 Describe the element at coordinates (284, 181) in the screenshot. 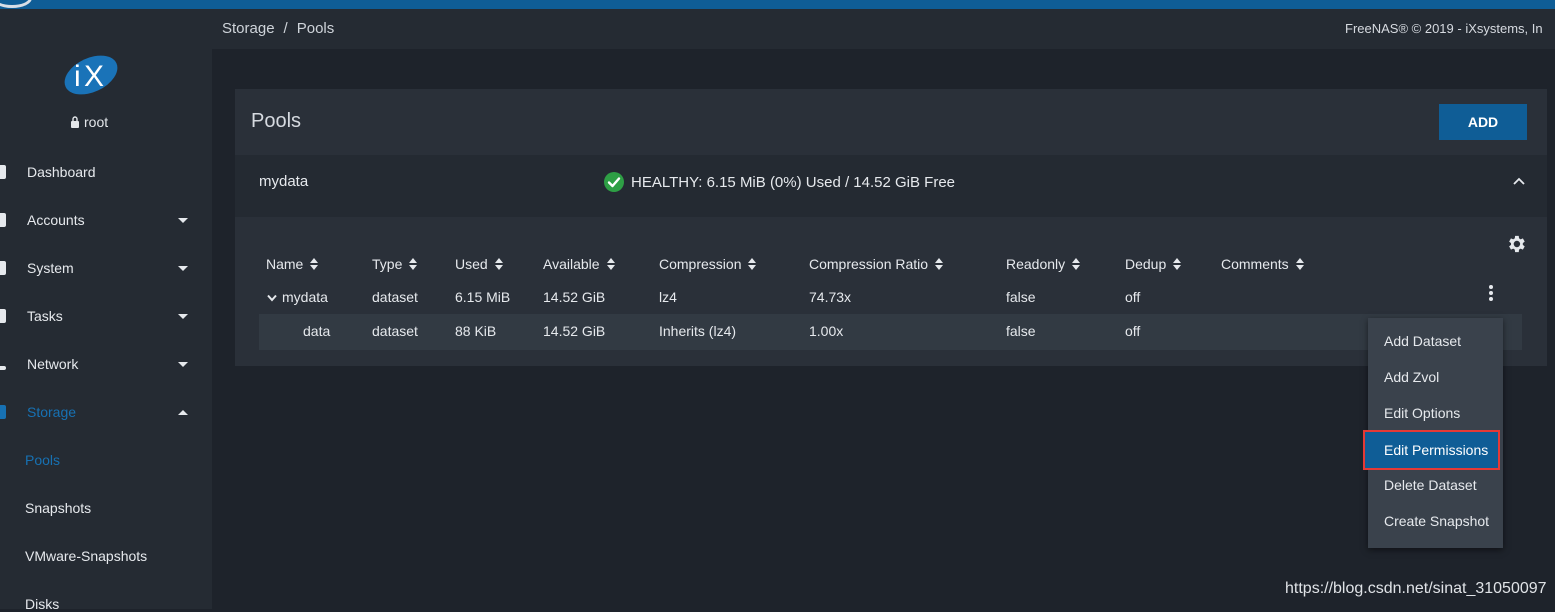

I see `pool-name: mydata` at that location.